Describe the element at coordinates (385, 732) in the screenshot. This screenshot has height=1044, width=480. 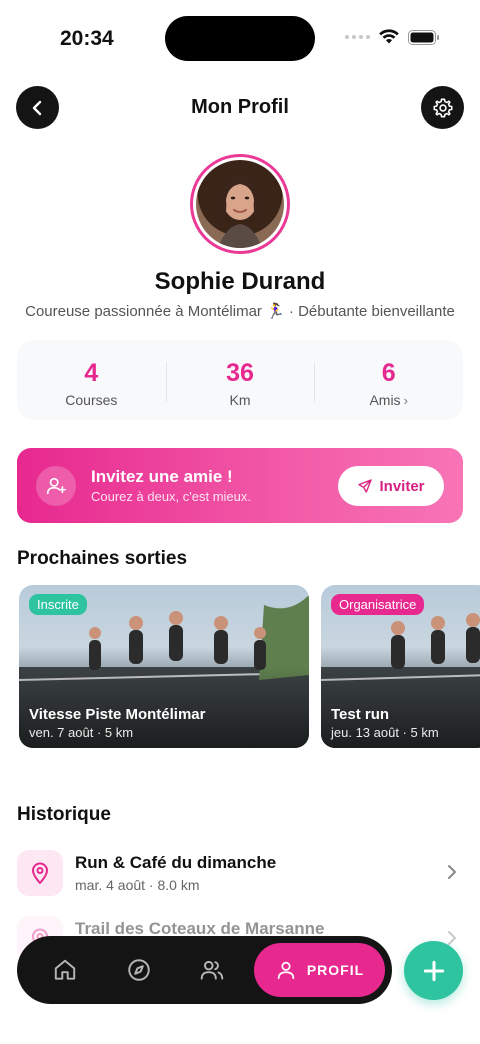
I see `event-meta: jeu. 13 août · 5 km` at that location.